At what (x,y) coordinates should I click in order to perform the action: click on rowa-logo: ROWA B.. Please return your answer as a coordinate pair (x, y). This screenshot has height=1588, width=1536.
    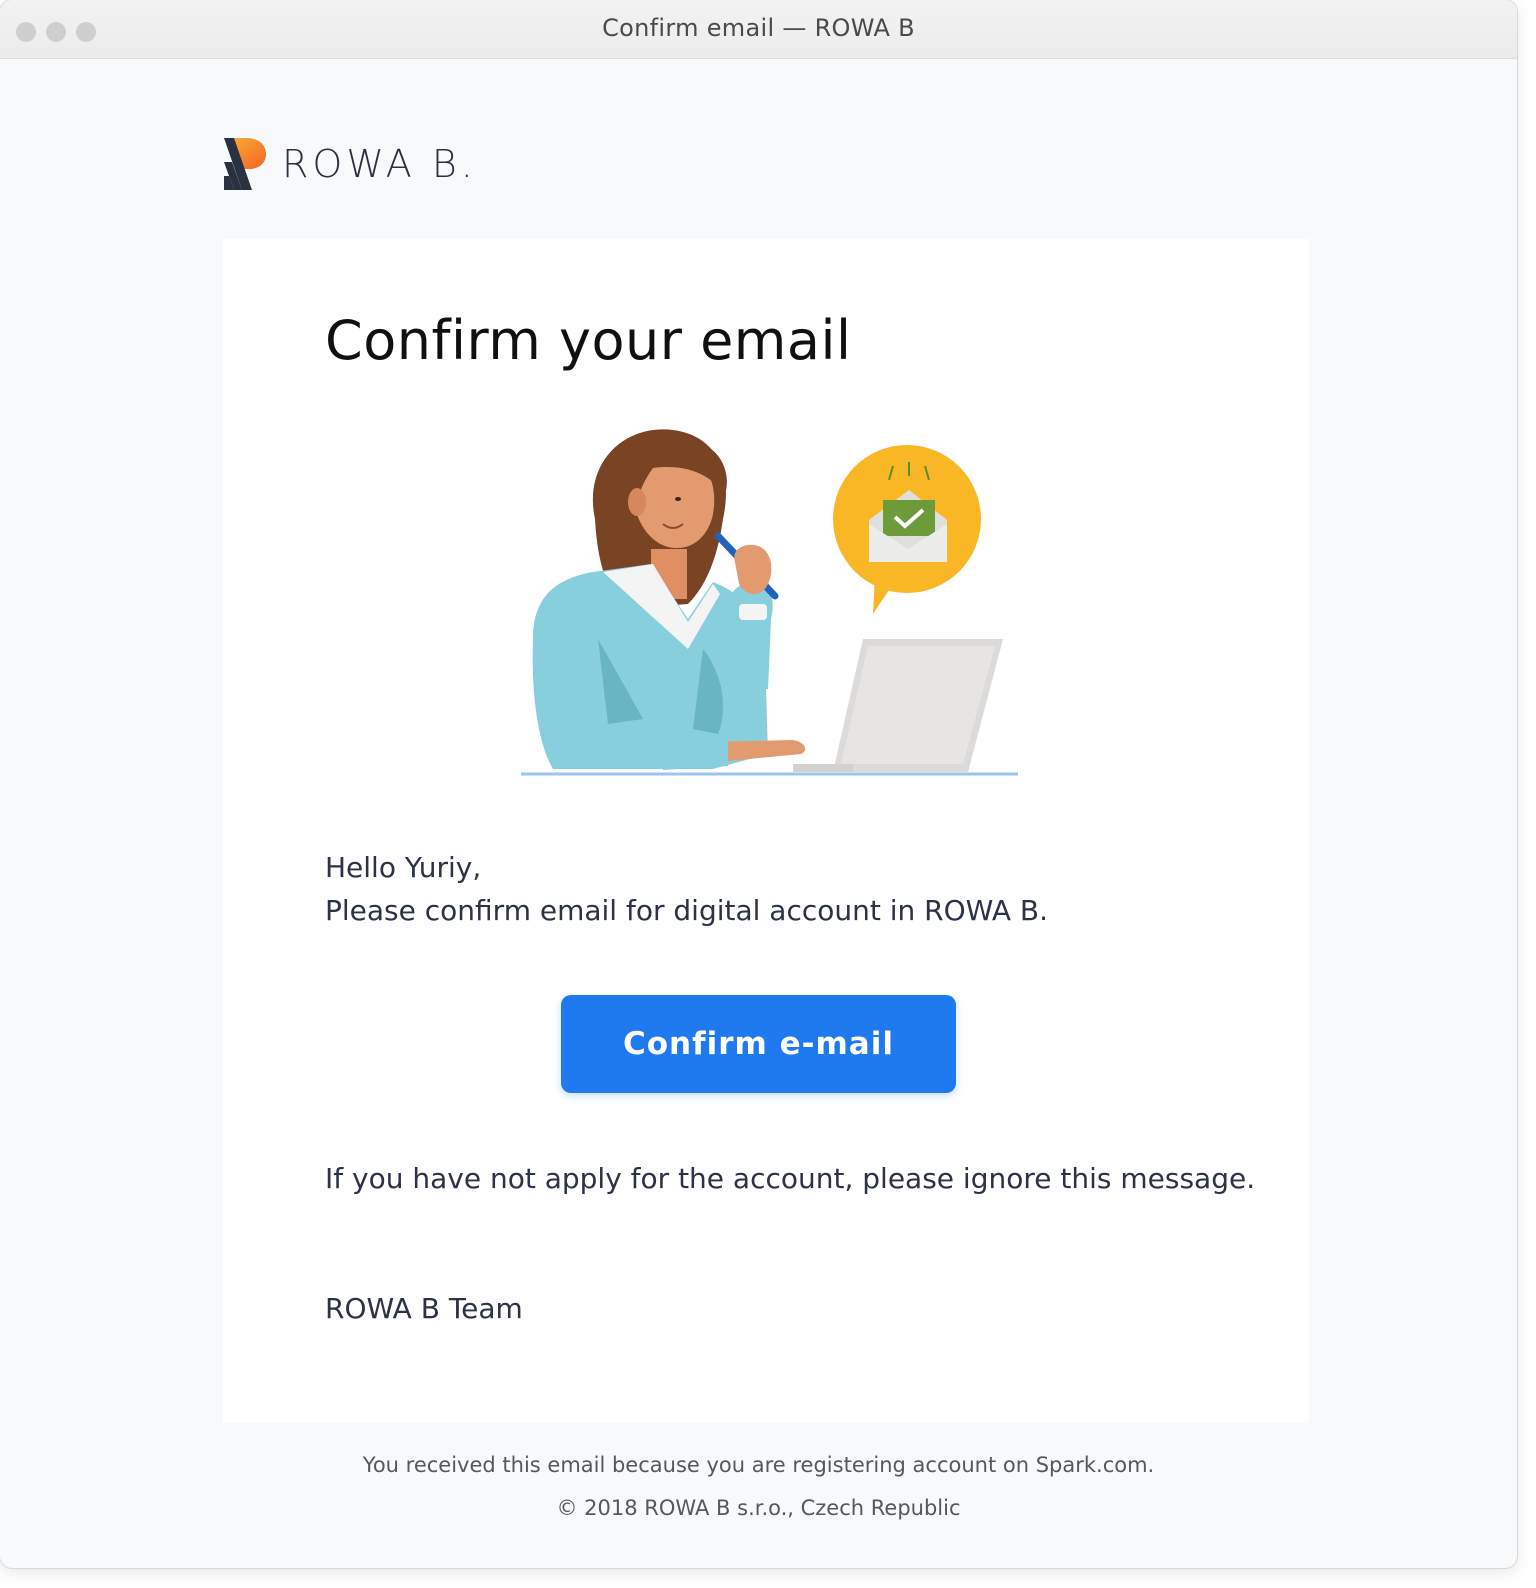
    Looking at the image, I should click on (349, 164).